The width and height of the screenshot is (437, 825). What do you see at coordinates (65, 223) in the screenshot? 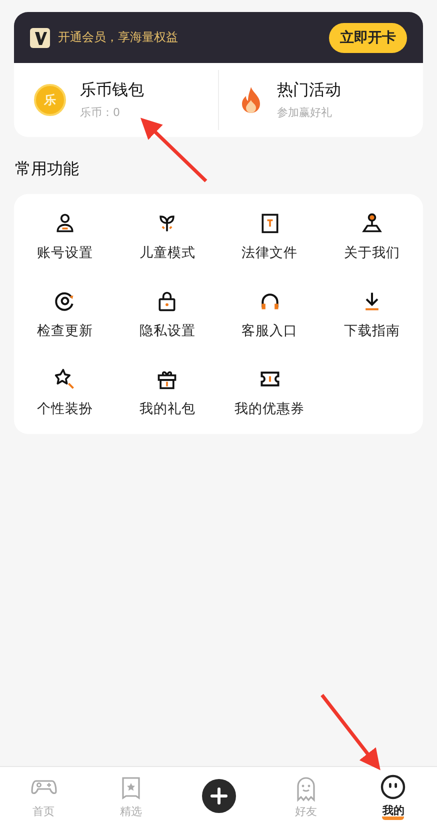
I see `person-icon` at bounding box center [65, 223].